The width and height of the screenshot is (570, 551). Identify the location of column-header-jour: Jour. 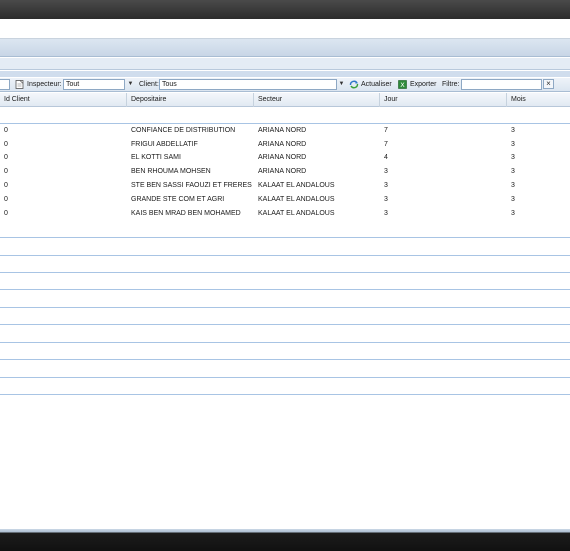
(443, 100).